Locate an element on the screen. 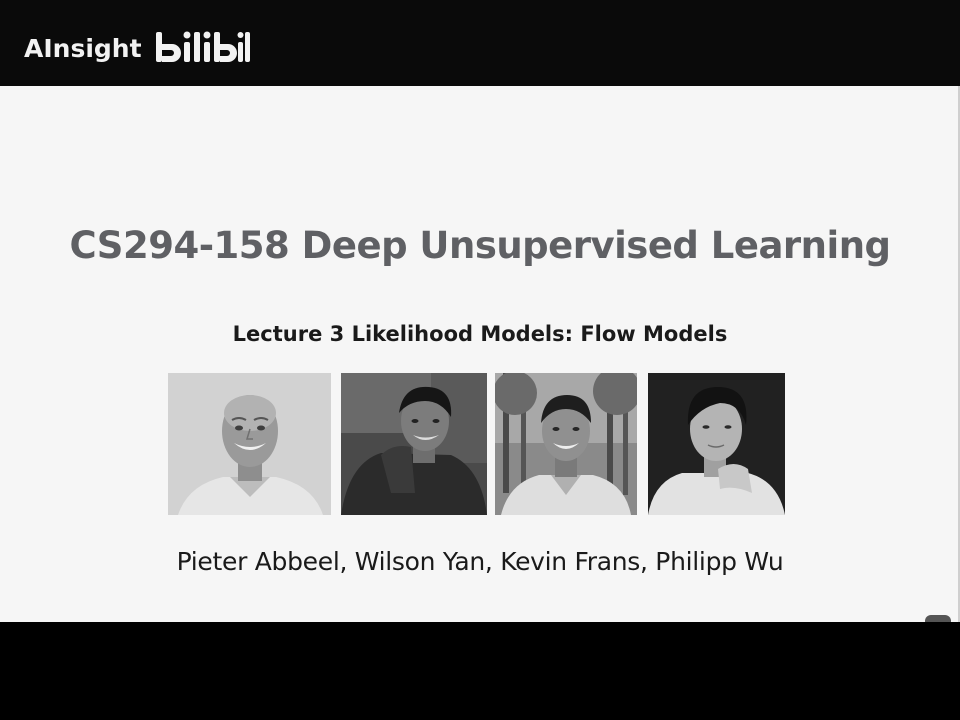 This screenshot has height=720, width=960. slide-subtitle: Lecture 3 Likelihood Models: Flow Models is located at coordinates (480, 334).